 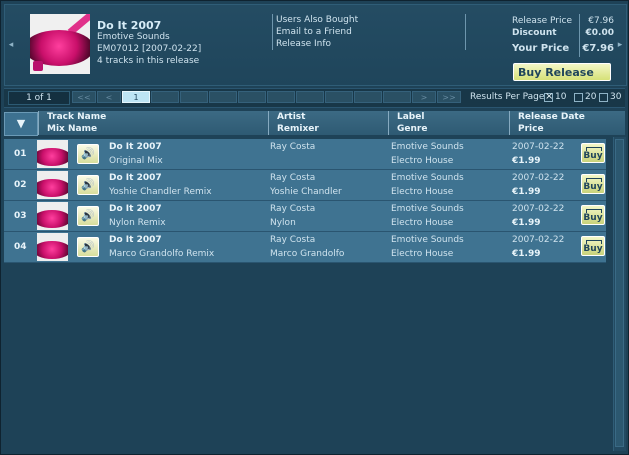 I want to click on column-track-mix: Track Name Mix Name, so click(x=153, y=123).